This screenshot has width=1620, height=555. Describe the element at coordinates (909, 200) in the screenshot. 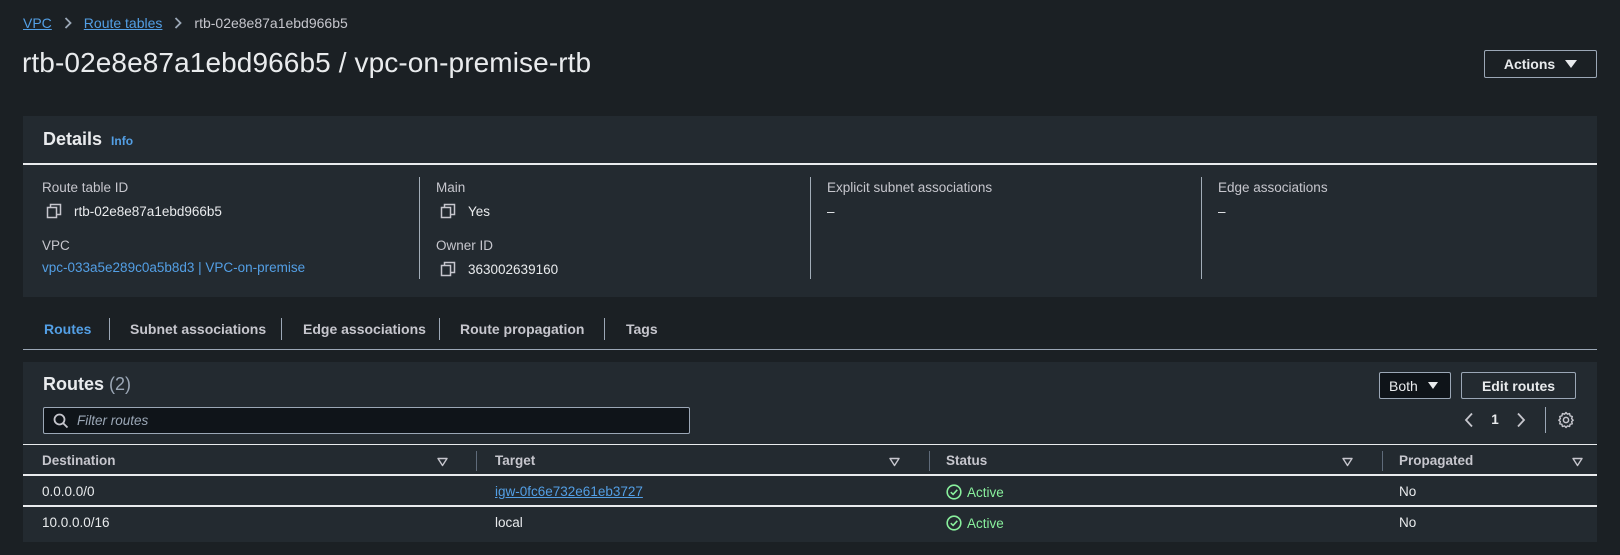

I see `details-column-3: Explicit subnet associations –` at that location.